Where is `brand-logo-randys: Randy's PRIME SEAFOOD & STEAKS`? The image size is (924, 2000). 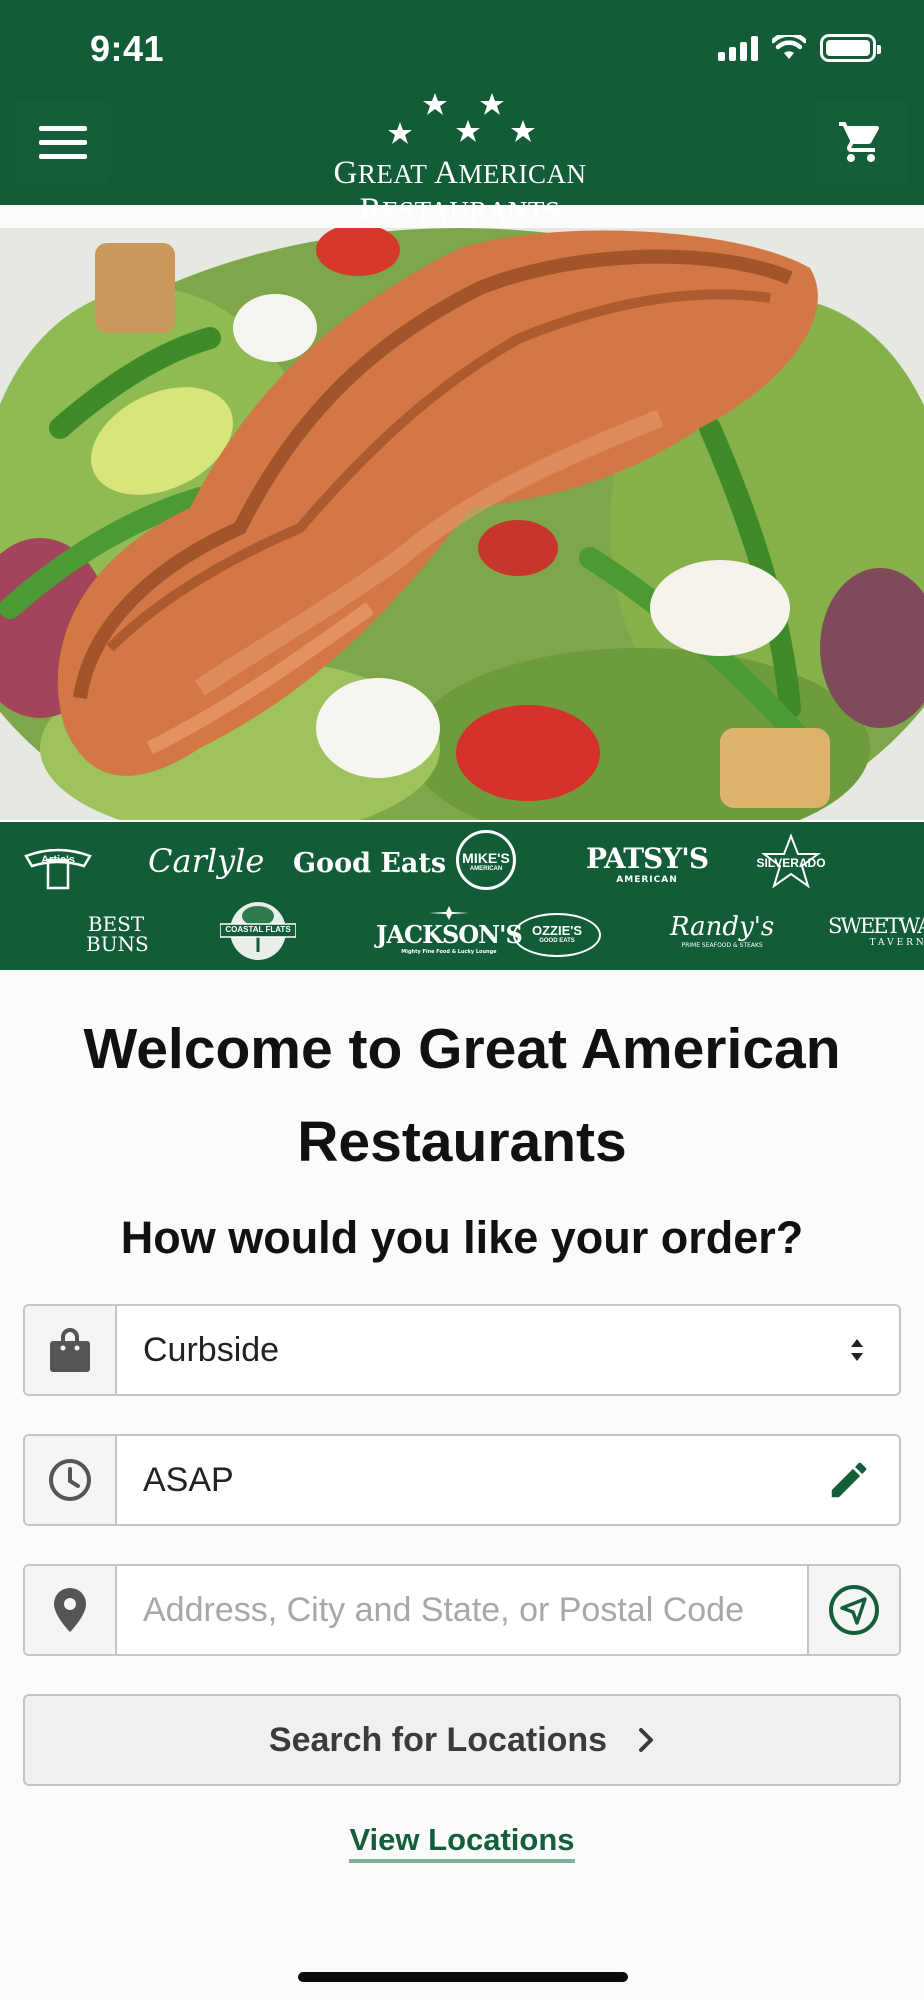 brand-logo-randys: Randy's PRIME SEAFOOD & STEAKS is located at coordinates (722, 930).